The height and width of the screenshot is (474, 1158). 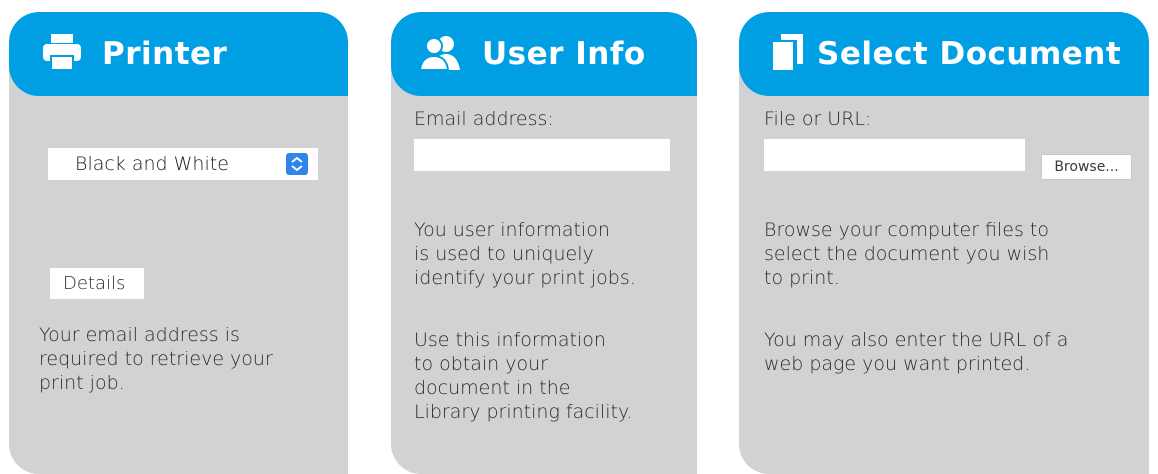 I want to click on users-icon, so click(x=441, y=54).